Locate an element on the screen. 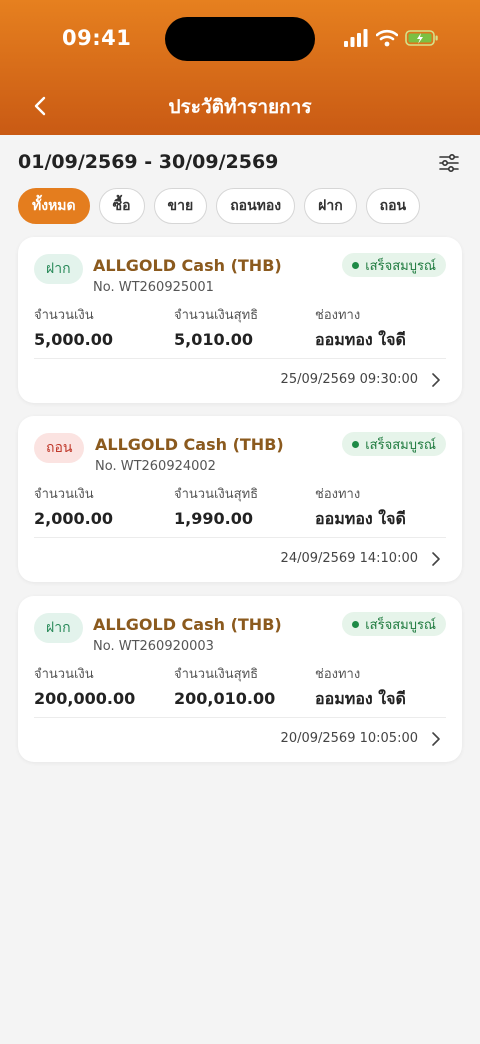 The height and width of the screenshot is (1044, 480). chip-deposit: ฝาก is located at coordinates (330, 206).